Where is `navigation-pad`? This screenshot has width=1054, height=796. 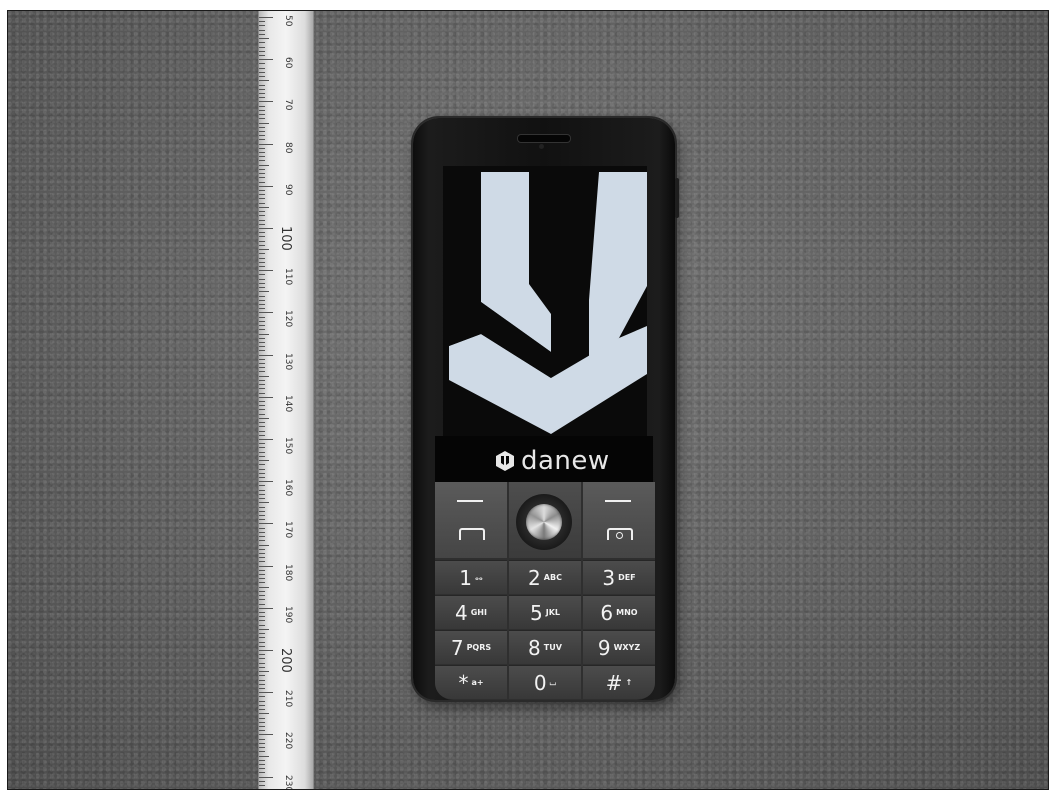
navigation-pad is located at coordinates (545, 520).